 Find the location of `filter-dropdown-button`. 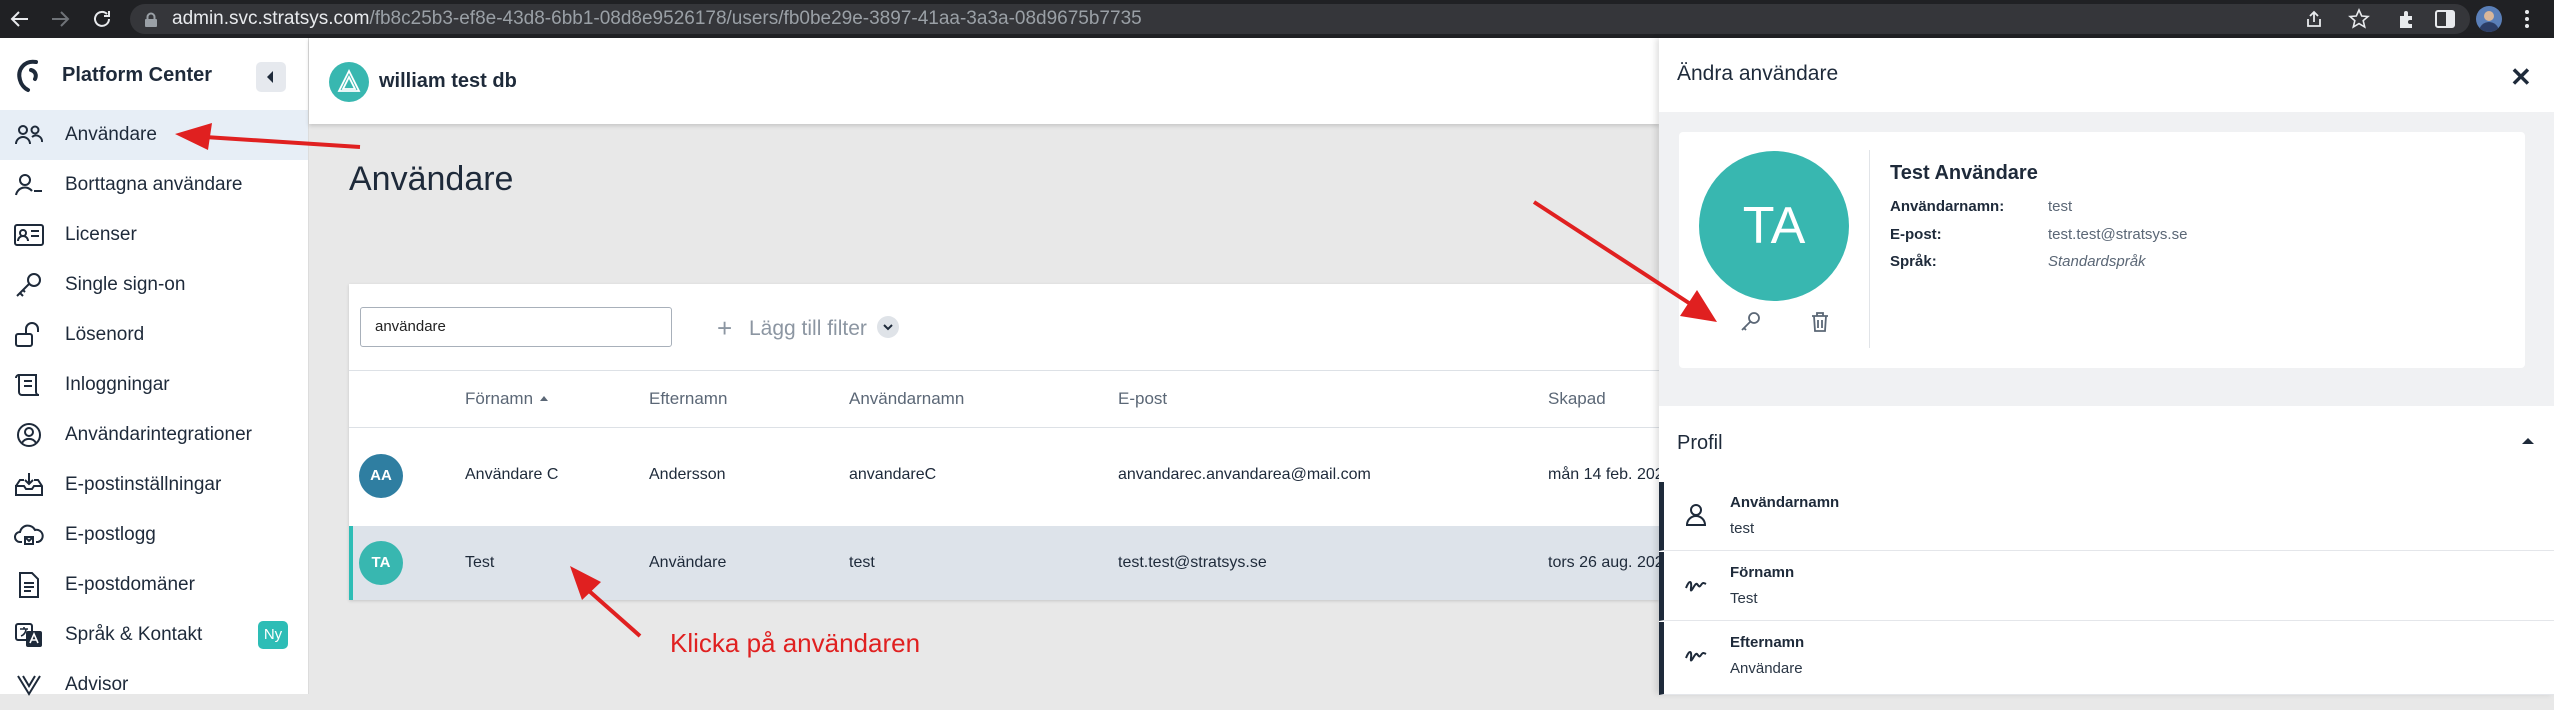

filter-dropdown-button is located at coordinates (888, 327).